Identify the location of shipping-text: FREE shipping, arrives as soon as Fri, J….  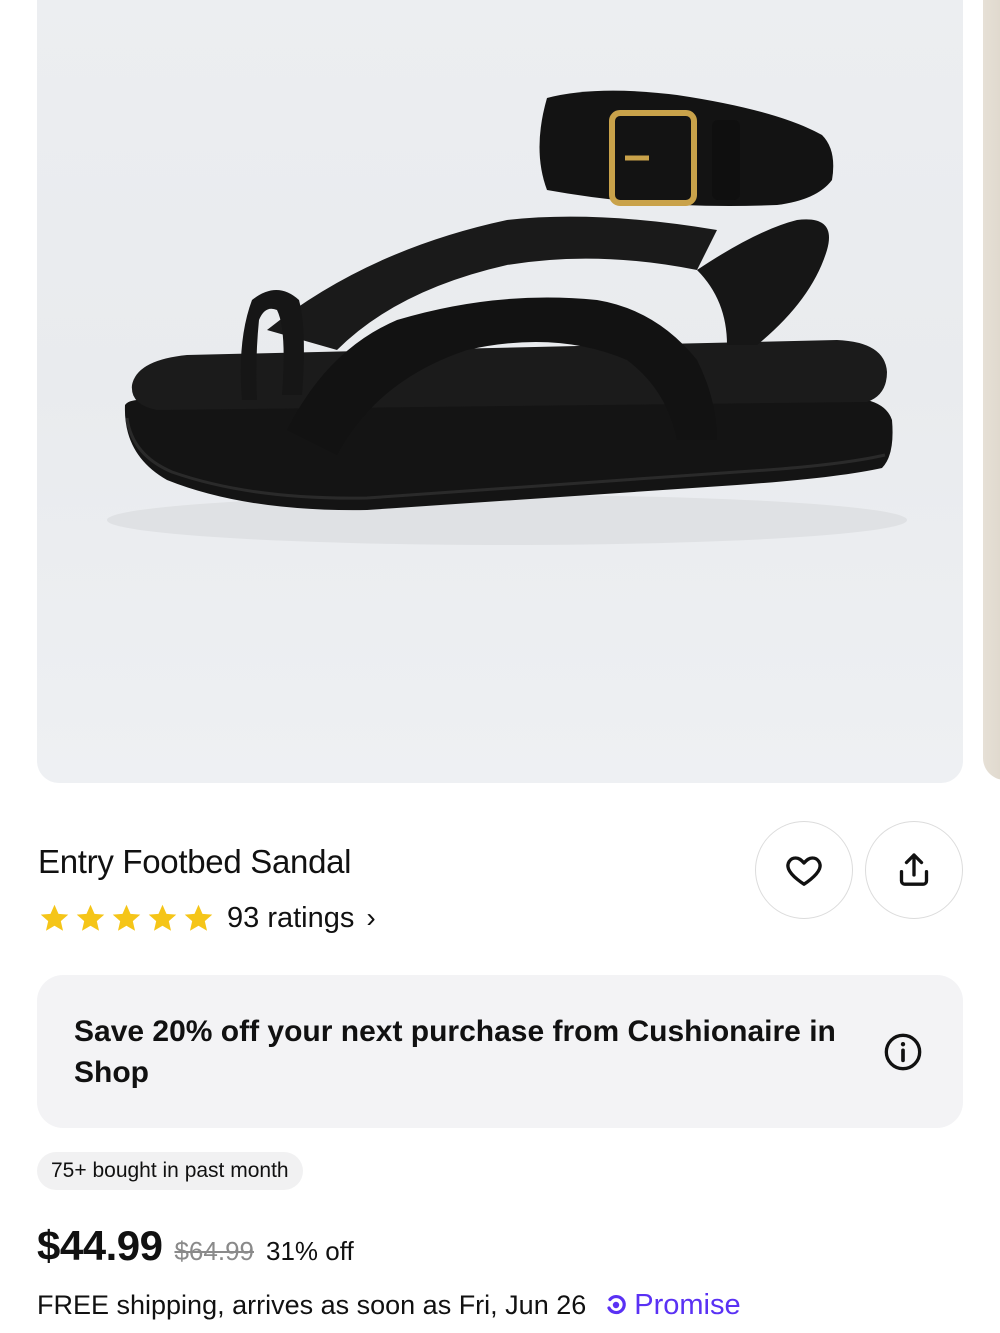
(312, 1304).